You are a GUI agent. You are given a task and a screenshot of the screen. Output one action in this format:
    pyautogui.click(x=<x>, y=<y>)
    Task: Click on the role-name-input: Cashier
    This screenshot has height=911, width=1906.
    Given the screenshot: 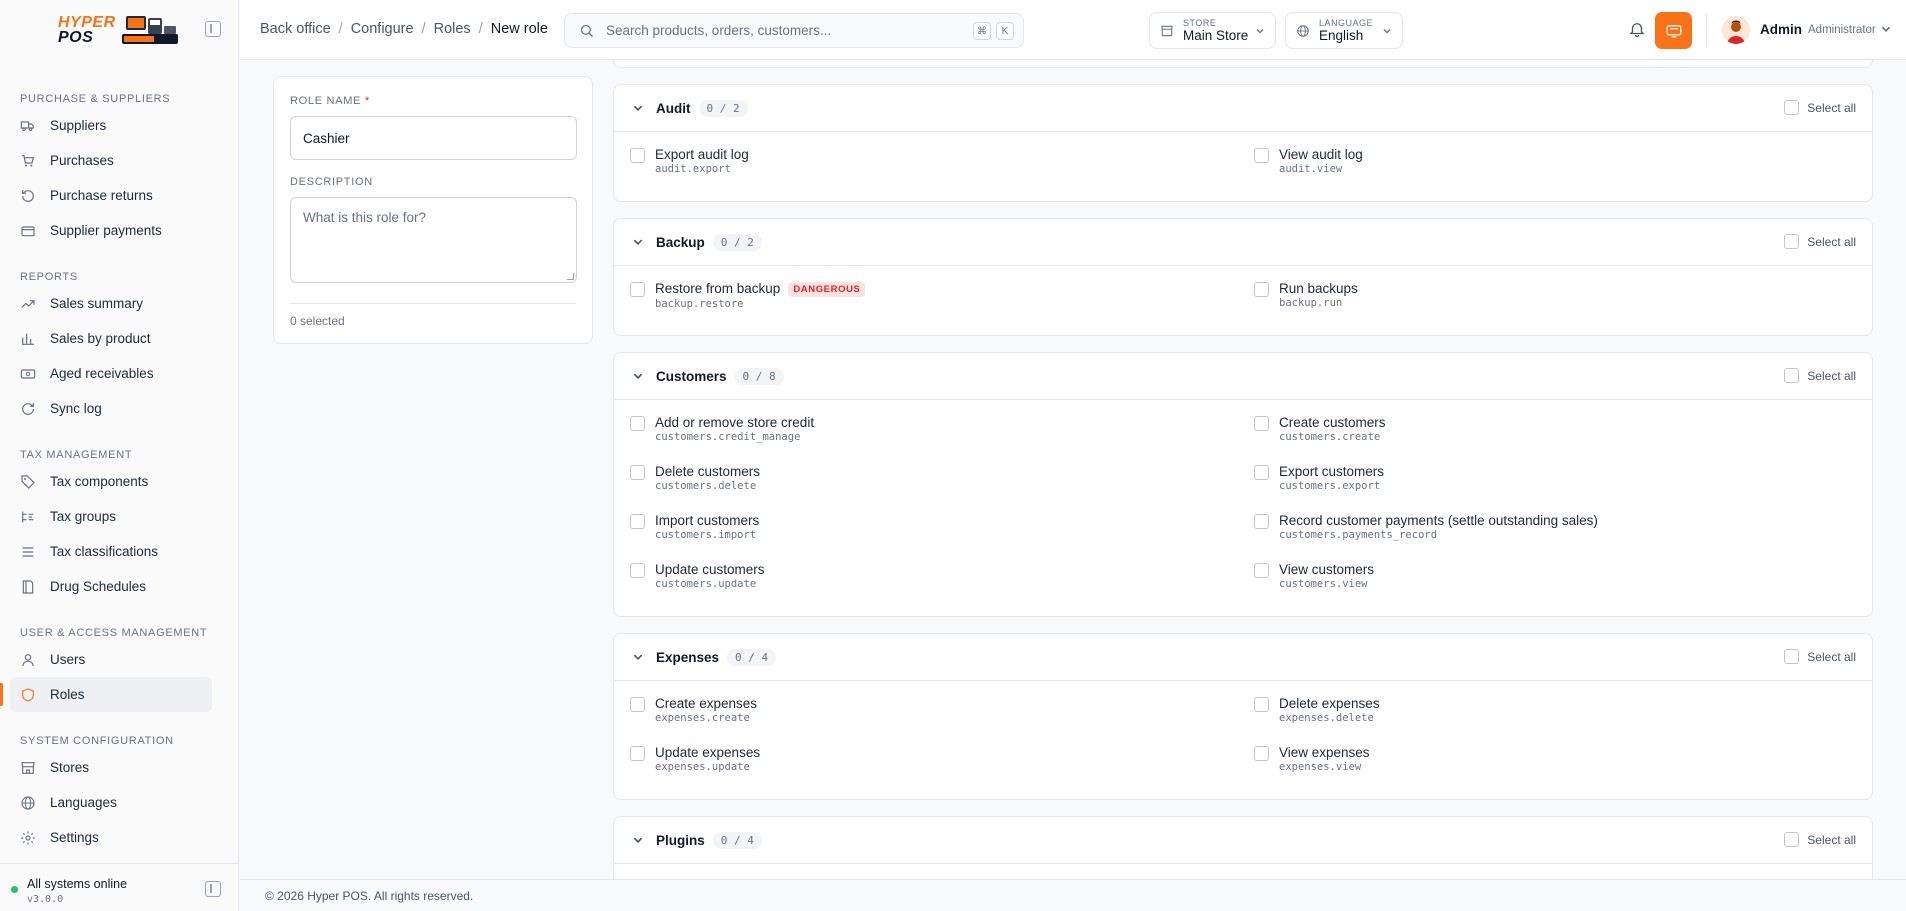 What is the action you would take?
    pyautogui.click(x=433, y=138)
    